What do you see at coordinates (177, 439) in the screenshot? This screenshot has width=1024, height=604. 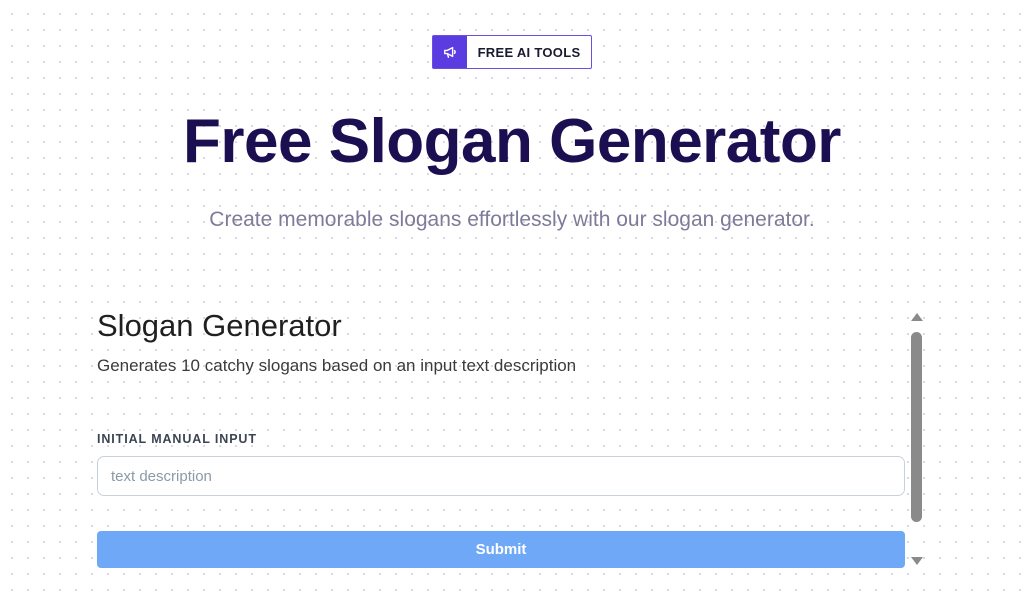 I see `initial-input-label: INITIAL MANUAL INPUT` at bounding box center [177, 439].